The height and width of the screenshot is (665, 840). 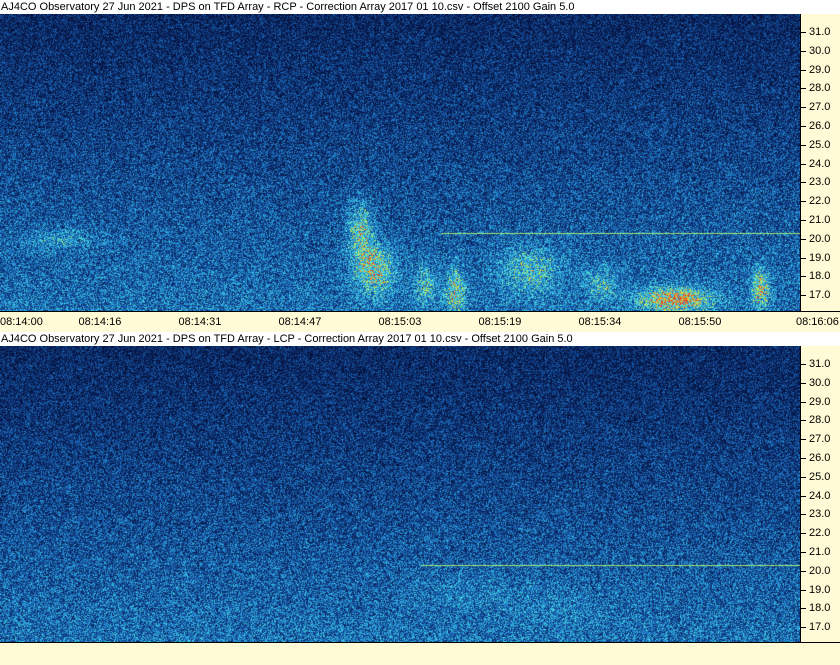 What do you see at coordinates (817, 322) in the screenshot?
I see `time-label: 08:16:06` at bounding box center [817, 322].